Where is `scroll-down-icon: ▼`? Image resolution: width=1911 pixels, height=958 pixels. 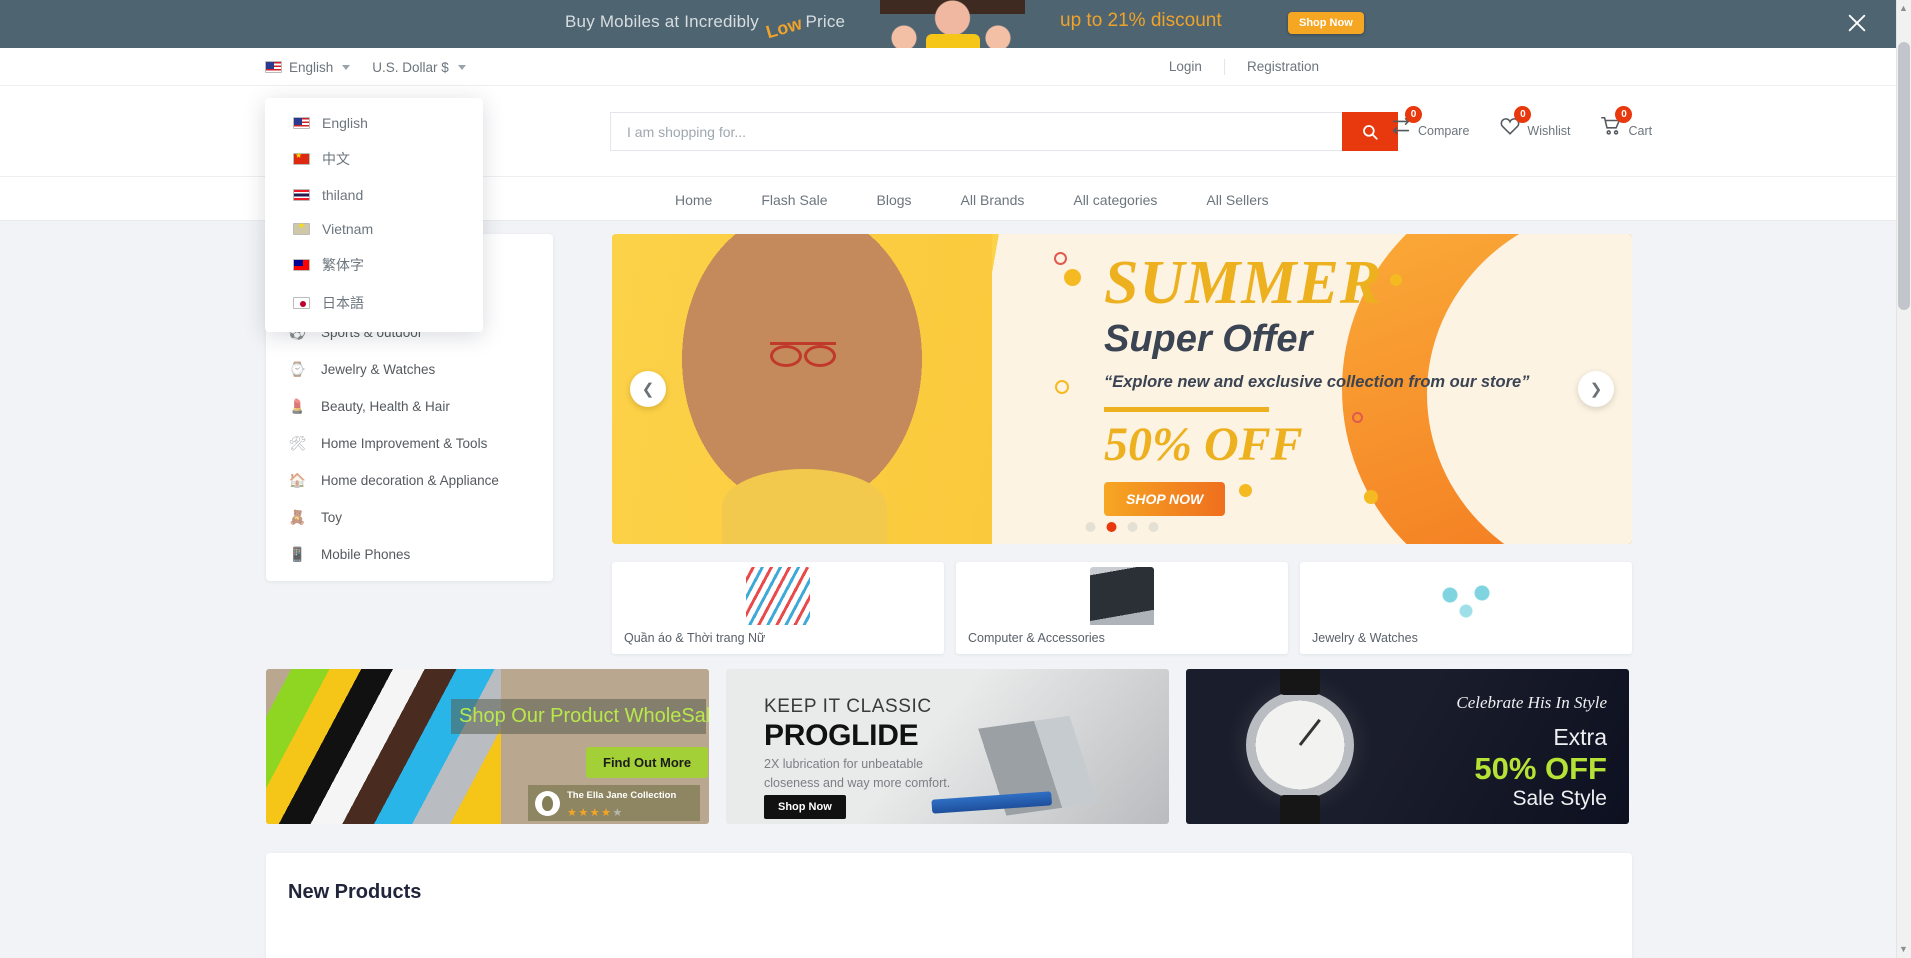
scroll-down-icon: ▼ is located at coordinates (1903, 949).